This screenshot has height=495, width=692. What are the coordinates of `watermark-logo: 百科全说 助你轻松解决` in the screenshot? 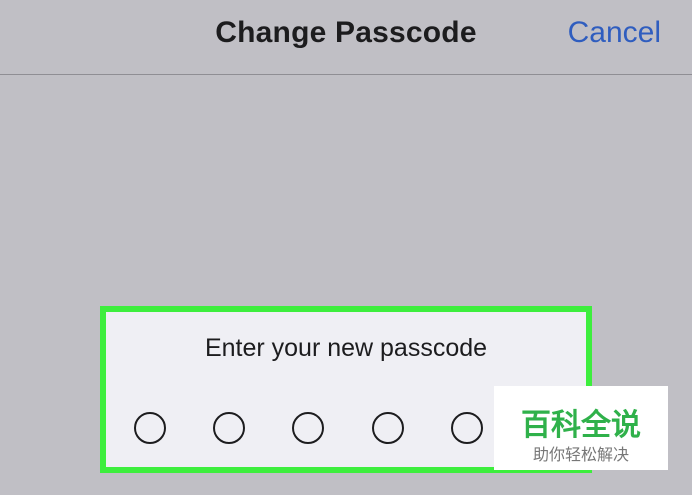 It's located at (581, 428).